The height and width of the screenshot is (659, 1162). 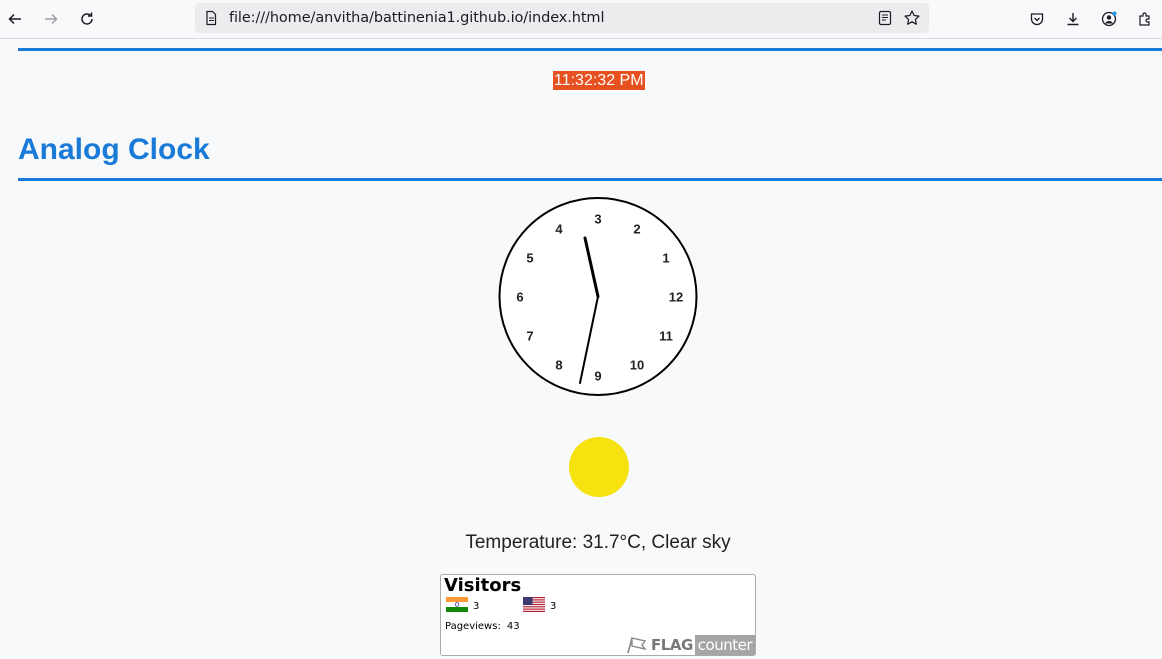 What do you see at coordinates (590, 49) in the screenshot?
I see `top-divider` at bounding box center [590, 49].